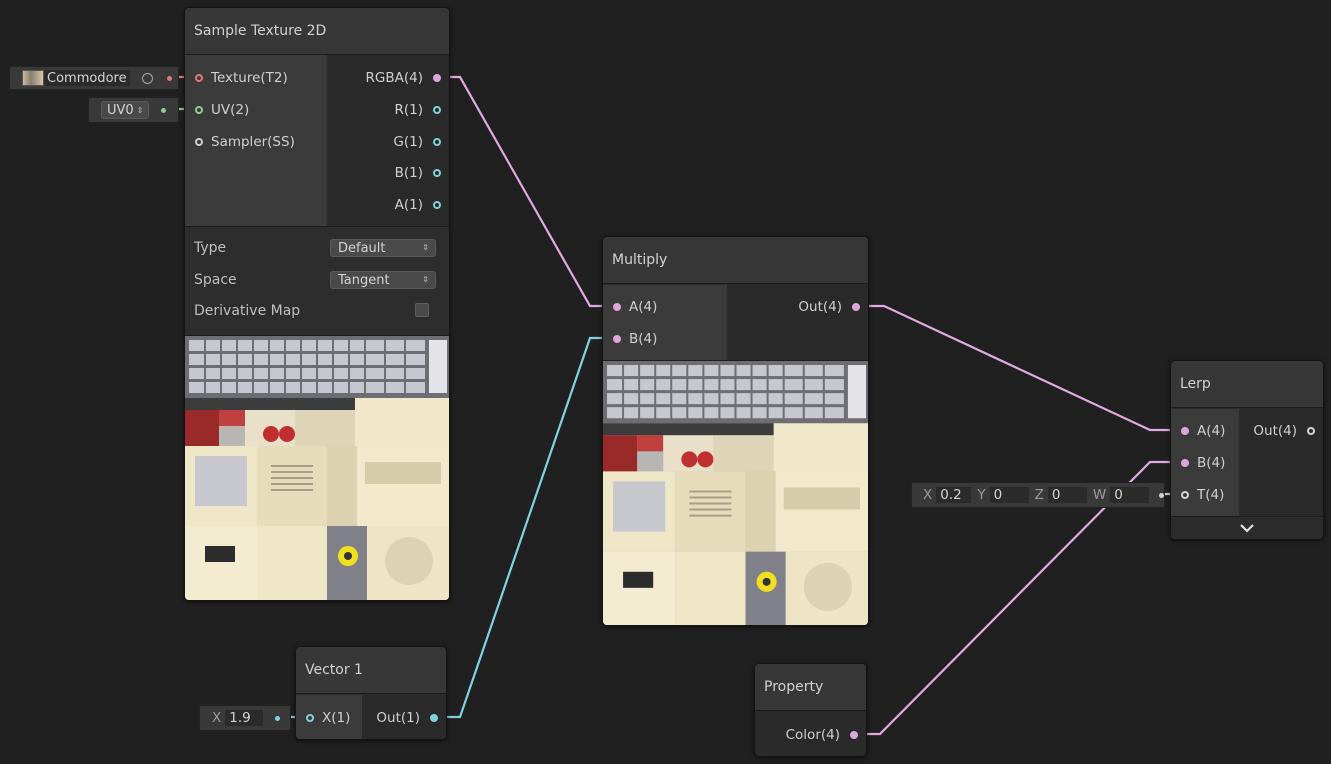 The width and height of the screenshot is (1331, 764). I want to click on output-port-g: G(1), so click(417, 142).